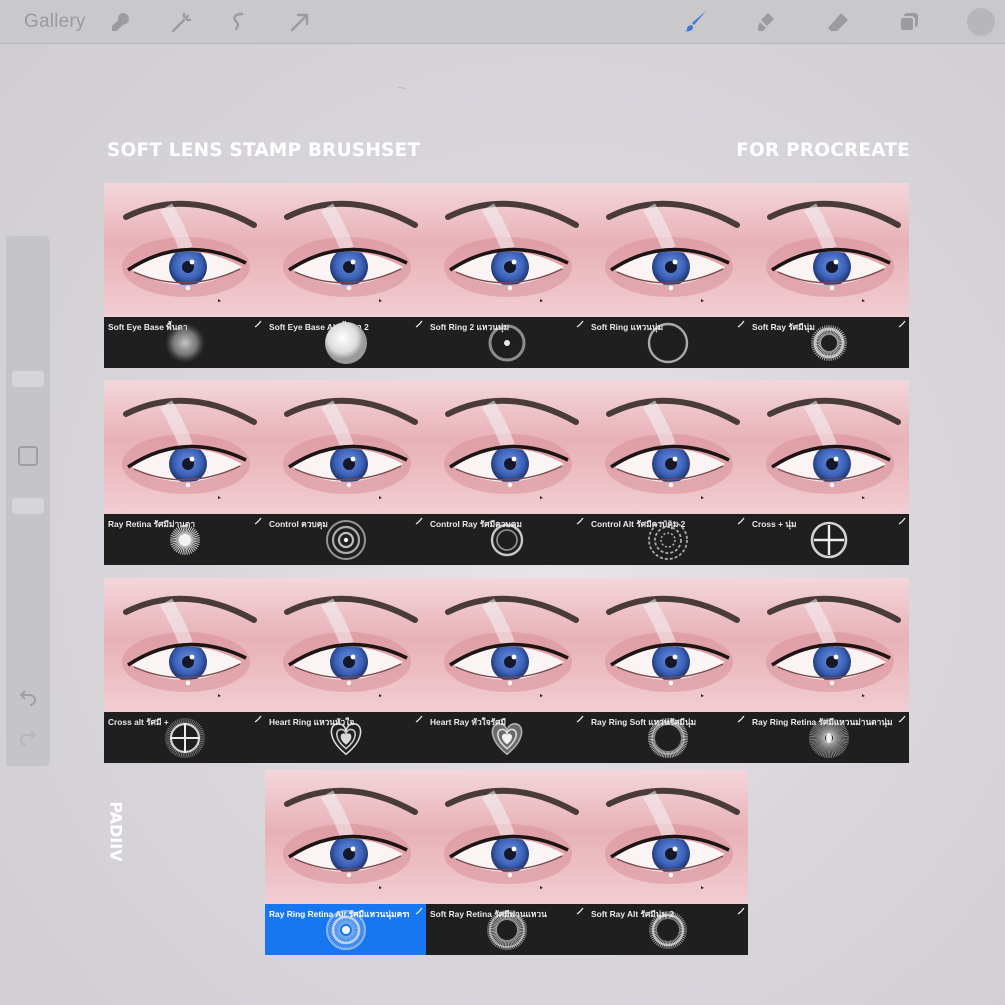 This screenshot has width=1005, height=1005. I want to click on brush-card: Soft Ray รัศมีนุ่ม, so click(828, 275).